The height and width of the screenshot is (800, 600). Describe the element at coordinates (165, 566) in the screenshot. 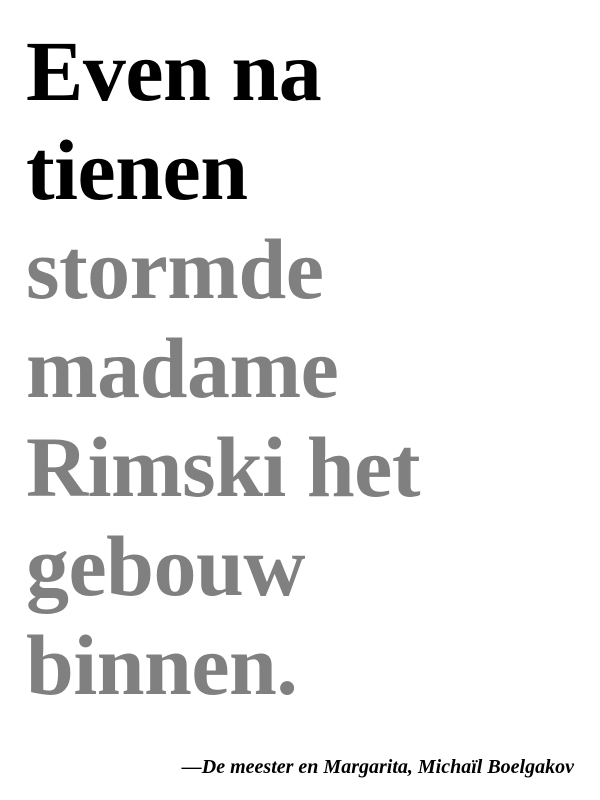

I see `quote-line-6: gebouw` at that location.